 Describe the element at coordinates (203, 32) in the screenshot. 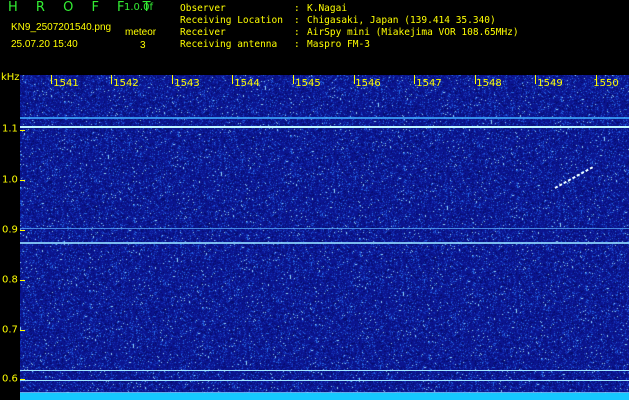

I see `info-label: Receiver` at that location.